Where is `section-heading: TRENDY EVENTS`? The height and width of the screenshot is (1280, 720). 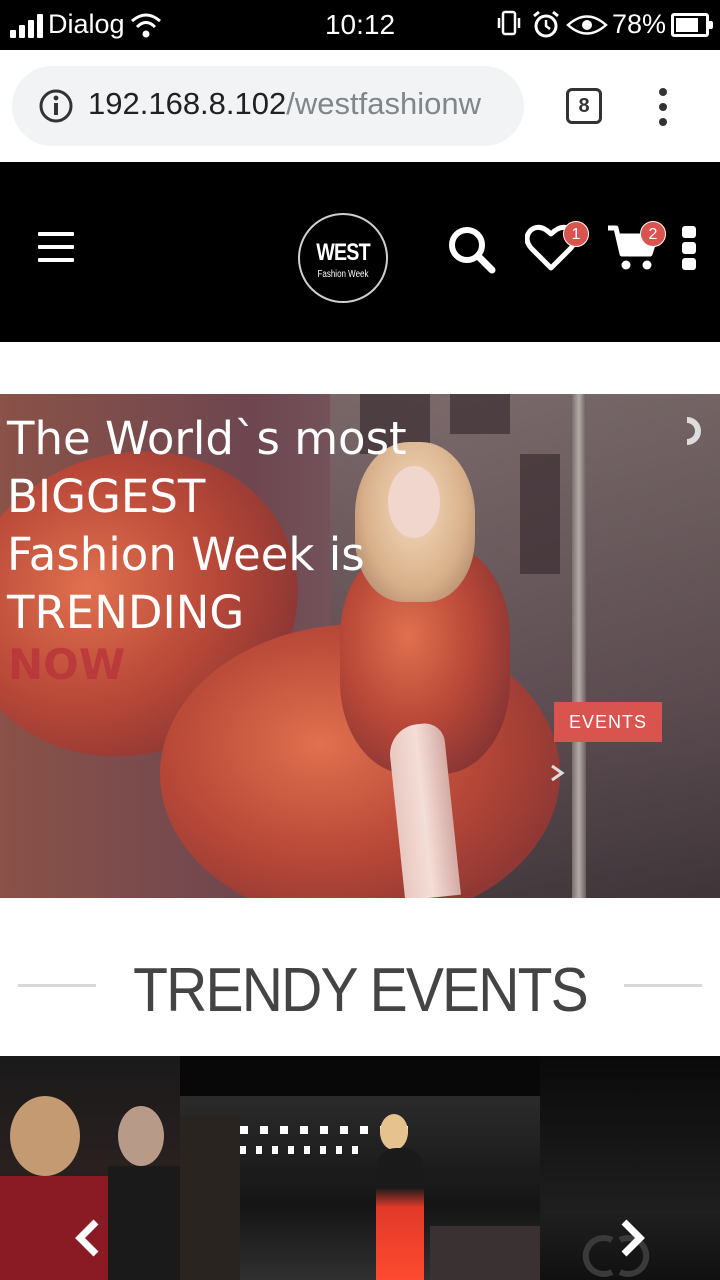
section-heading: TRENDY EVENTS is located at coordinates (360, 995).